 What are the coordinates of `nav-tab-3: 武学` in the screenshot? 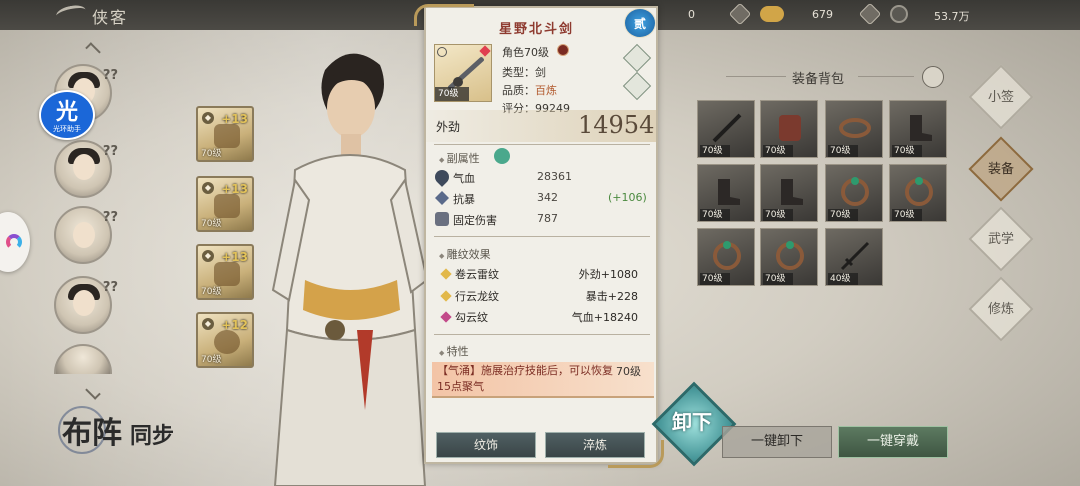 It's located at (1001, 239).